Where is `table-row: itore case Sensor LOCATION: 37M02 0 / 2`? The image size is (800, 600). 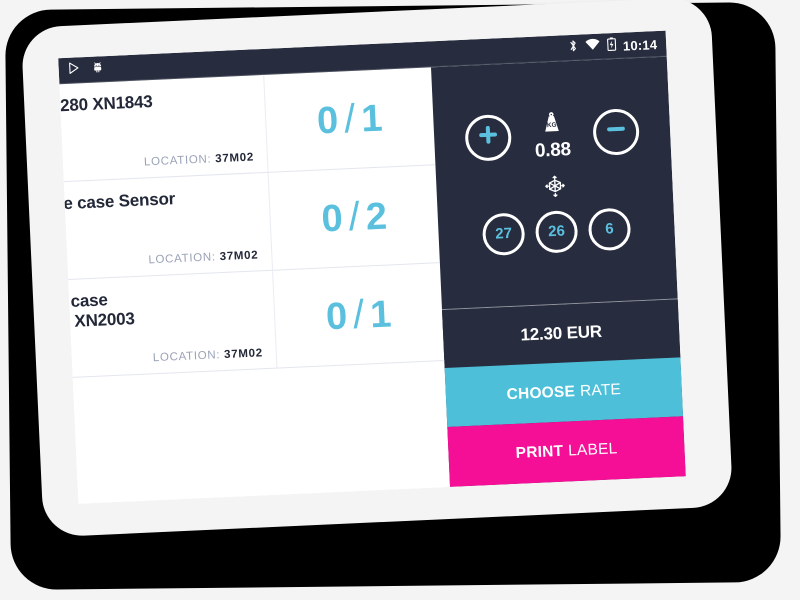 table-row: itore case Sensor LOCATION: 37M02 0 / 2 is located at coordinates (249, 223).